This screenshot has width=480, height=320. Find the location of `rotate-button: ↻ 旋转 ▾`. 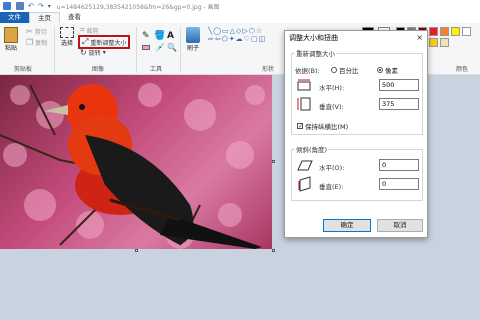

rotate-button: ↻ 旋转 ▾ is located at coordinates (93, 52).